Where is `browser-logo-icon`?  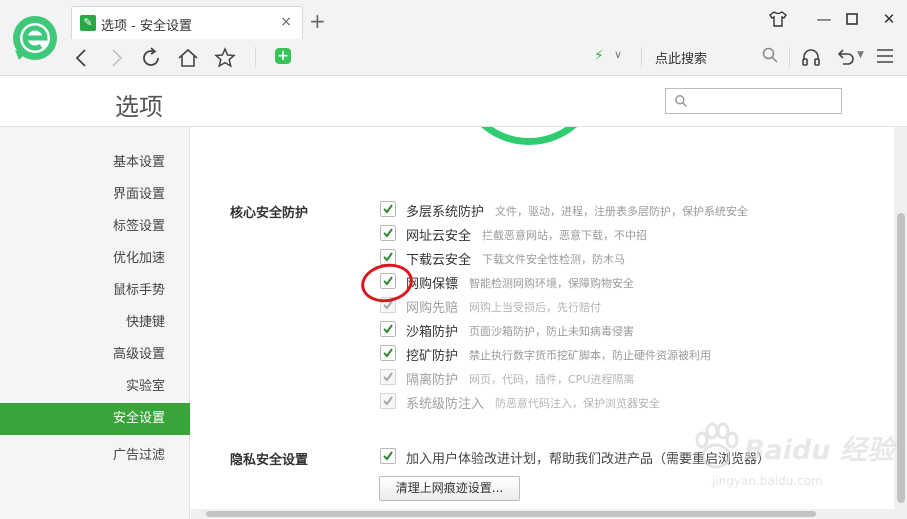
browser-logo-icon is located at coordinates (35, 38).